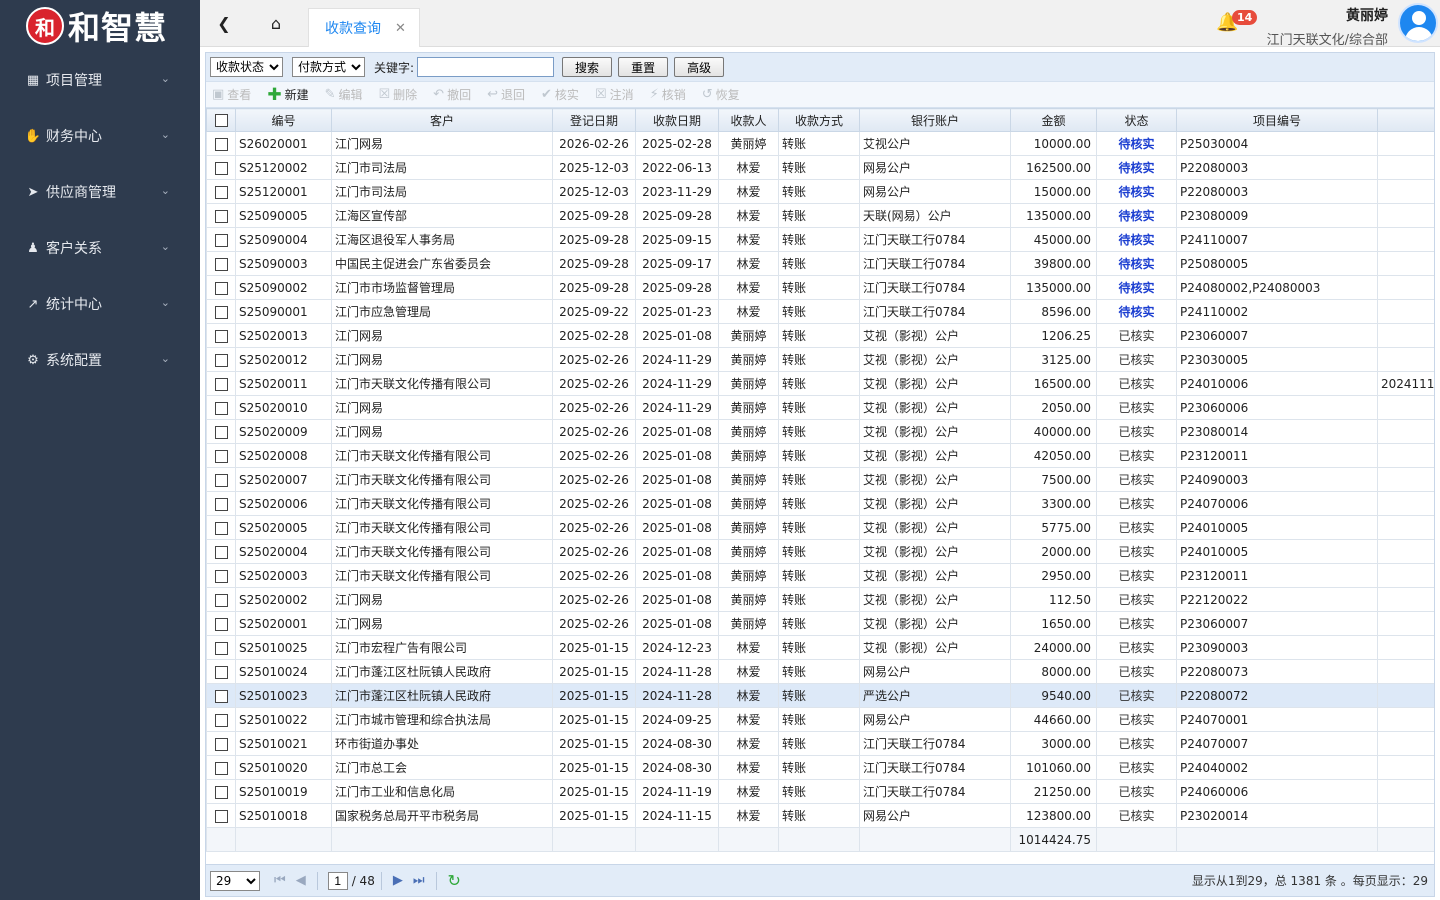 The height and width of the screenshot is (900, 1440). Describe the element at coordinates (486, 67) in the screenshot. I see `keyword-input` at that location.